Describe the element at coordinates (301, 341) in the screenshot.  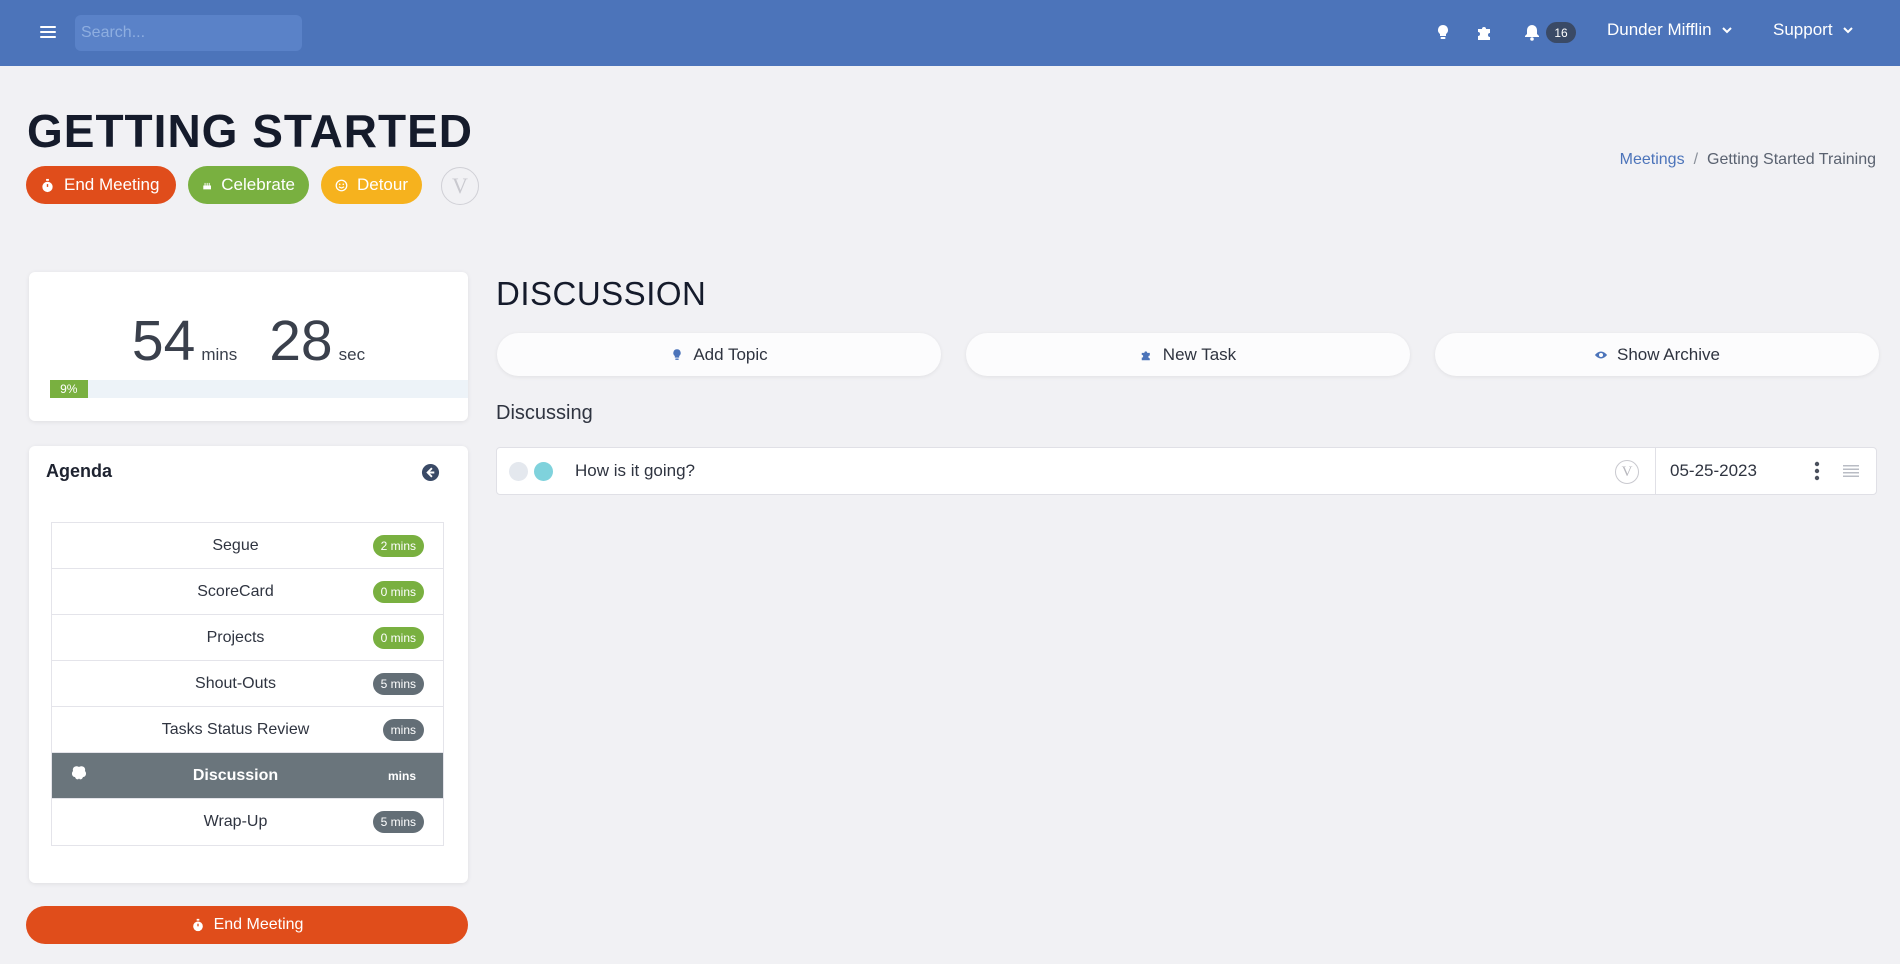
I see `timer-seconds: 28` at that location.